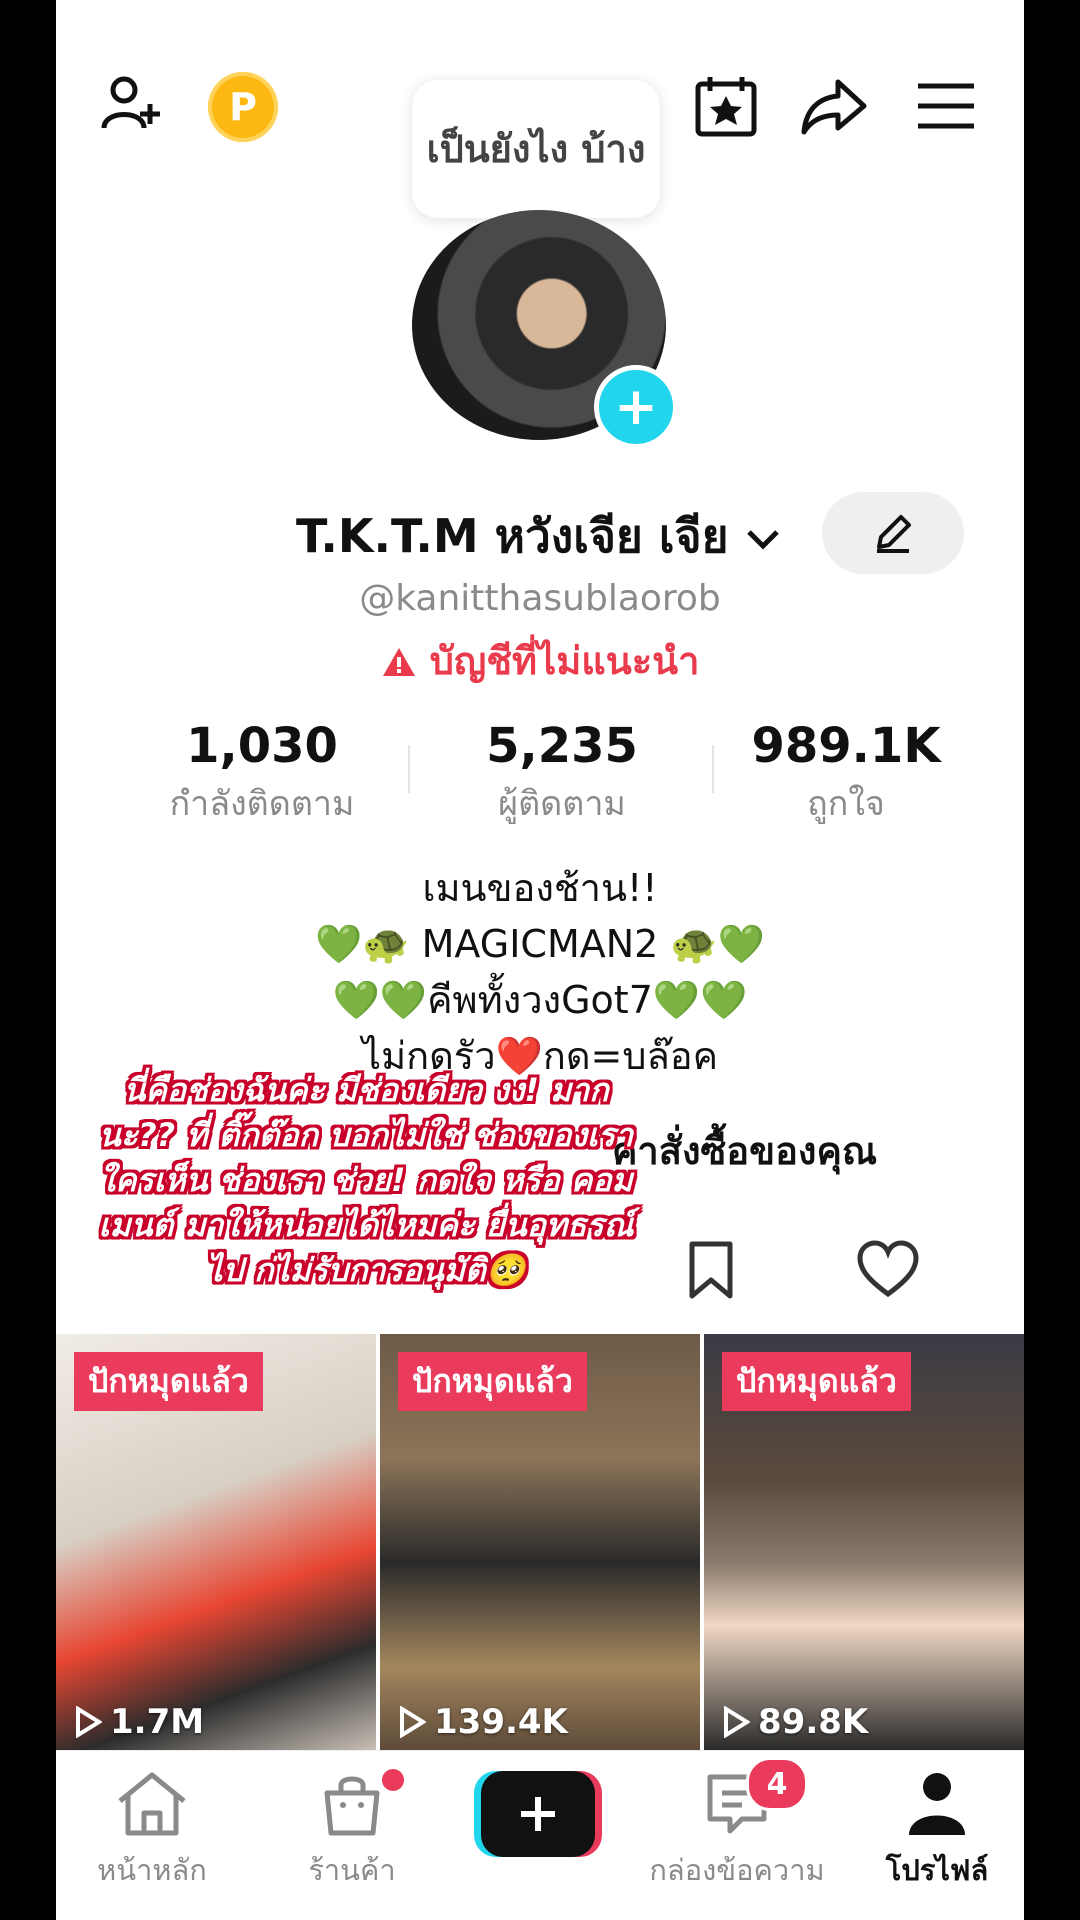 Image resolution: width=1080 pixels, height=1920 pixels. Describe the element at coordinates (152, 1804) in the screenshot. I see `home-icon` at that location.